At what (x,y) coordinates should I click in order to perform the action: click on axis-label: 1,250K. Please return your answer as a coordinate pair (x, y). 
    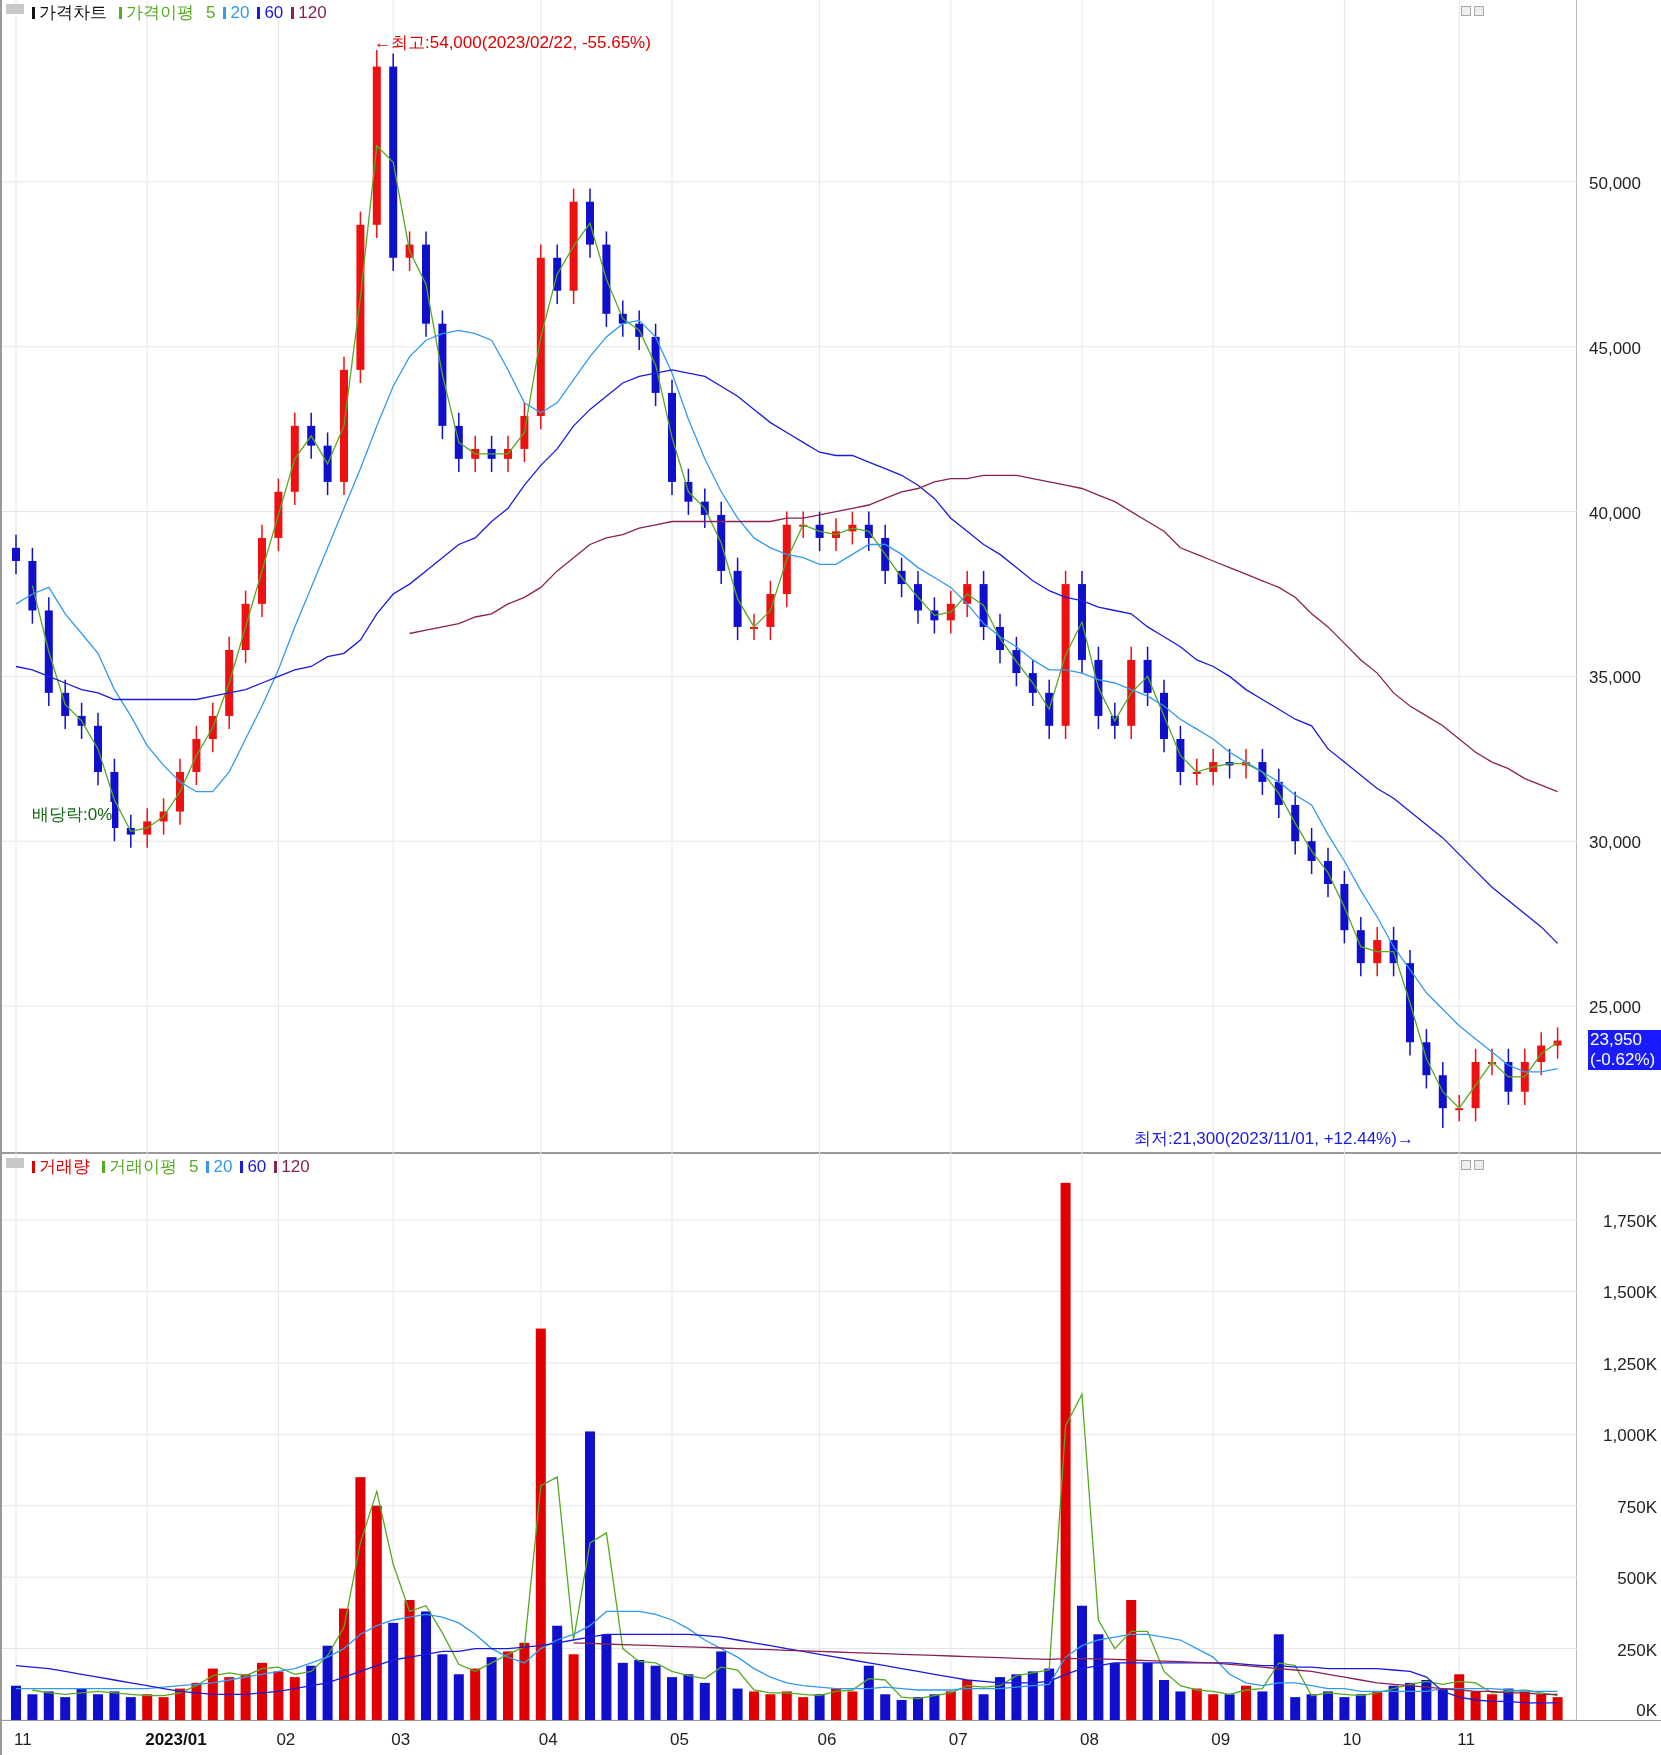
    Looking at the image, I should click on (1630, 1364).